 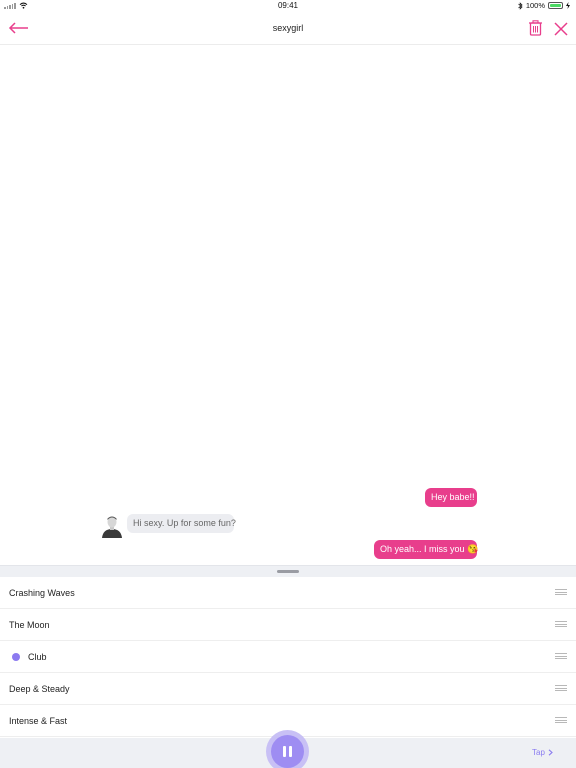 What do you see at coordinates (550, 752) in the screenshot?
I see `chevron-right-icon` at bounding box center [550, 752].